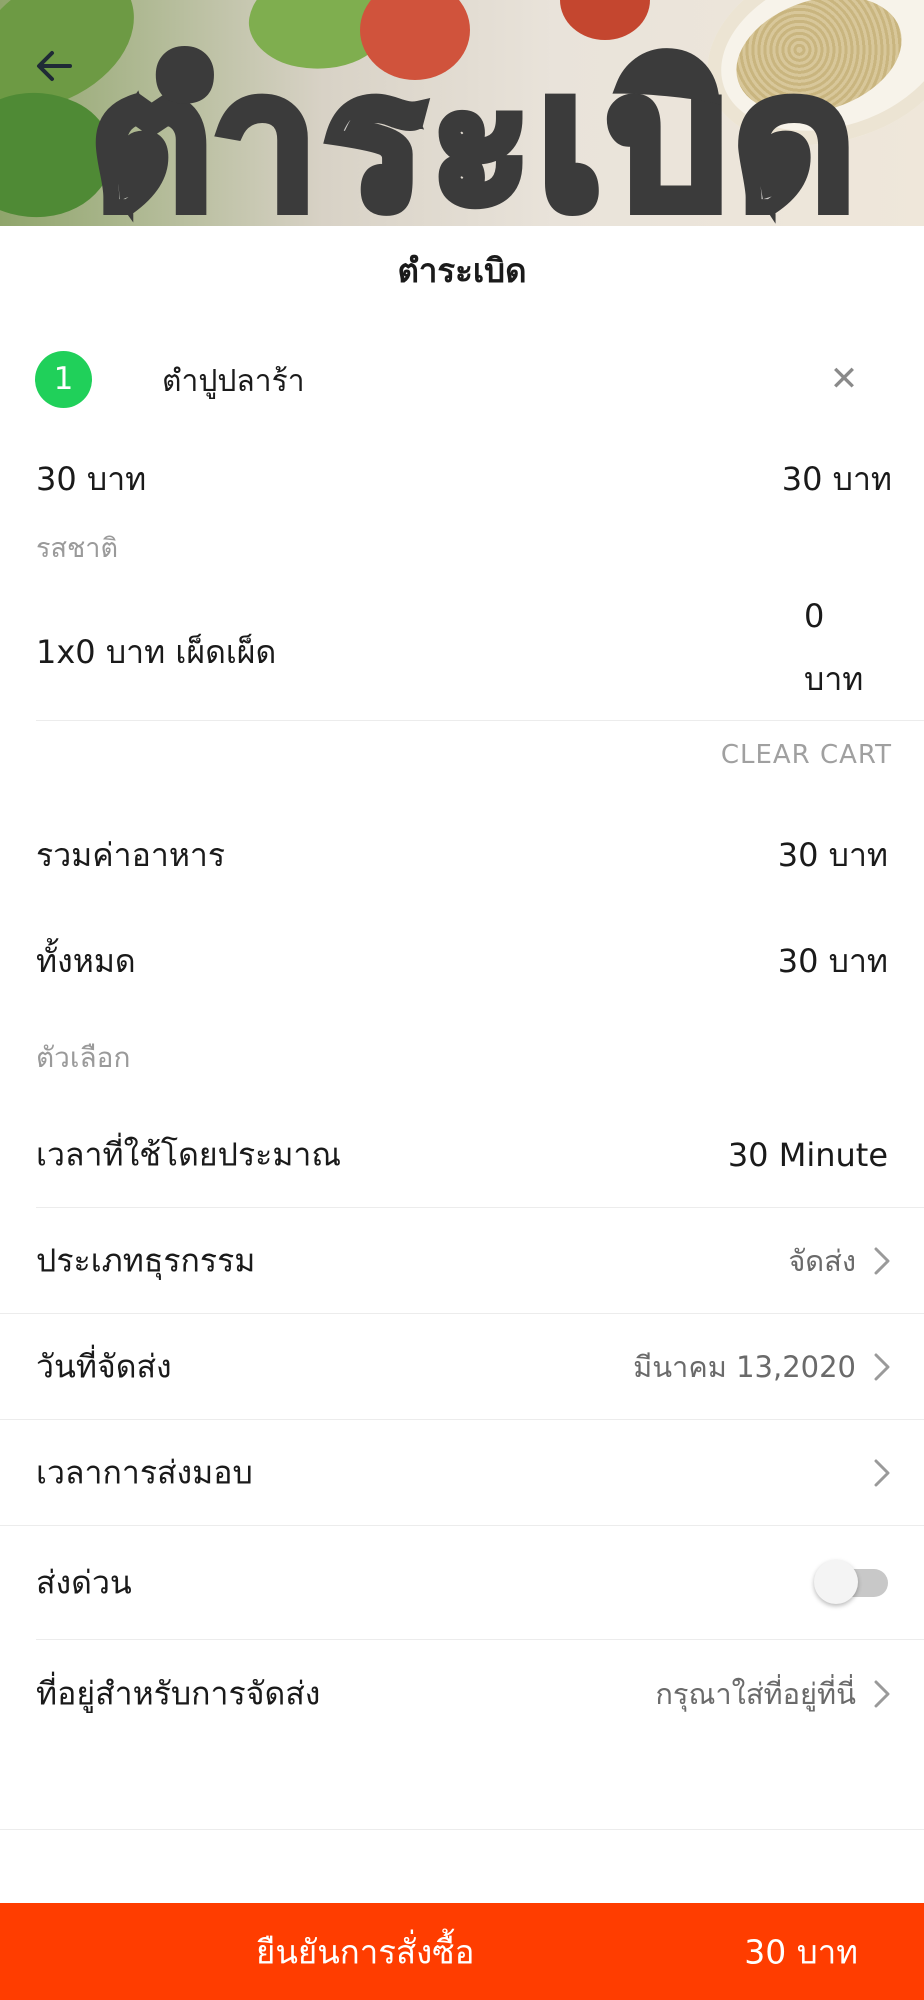  I want to click on item-line-total: 30 บาท, so click(836, 479).